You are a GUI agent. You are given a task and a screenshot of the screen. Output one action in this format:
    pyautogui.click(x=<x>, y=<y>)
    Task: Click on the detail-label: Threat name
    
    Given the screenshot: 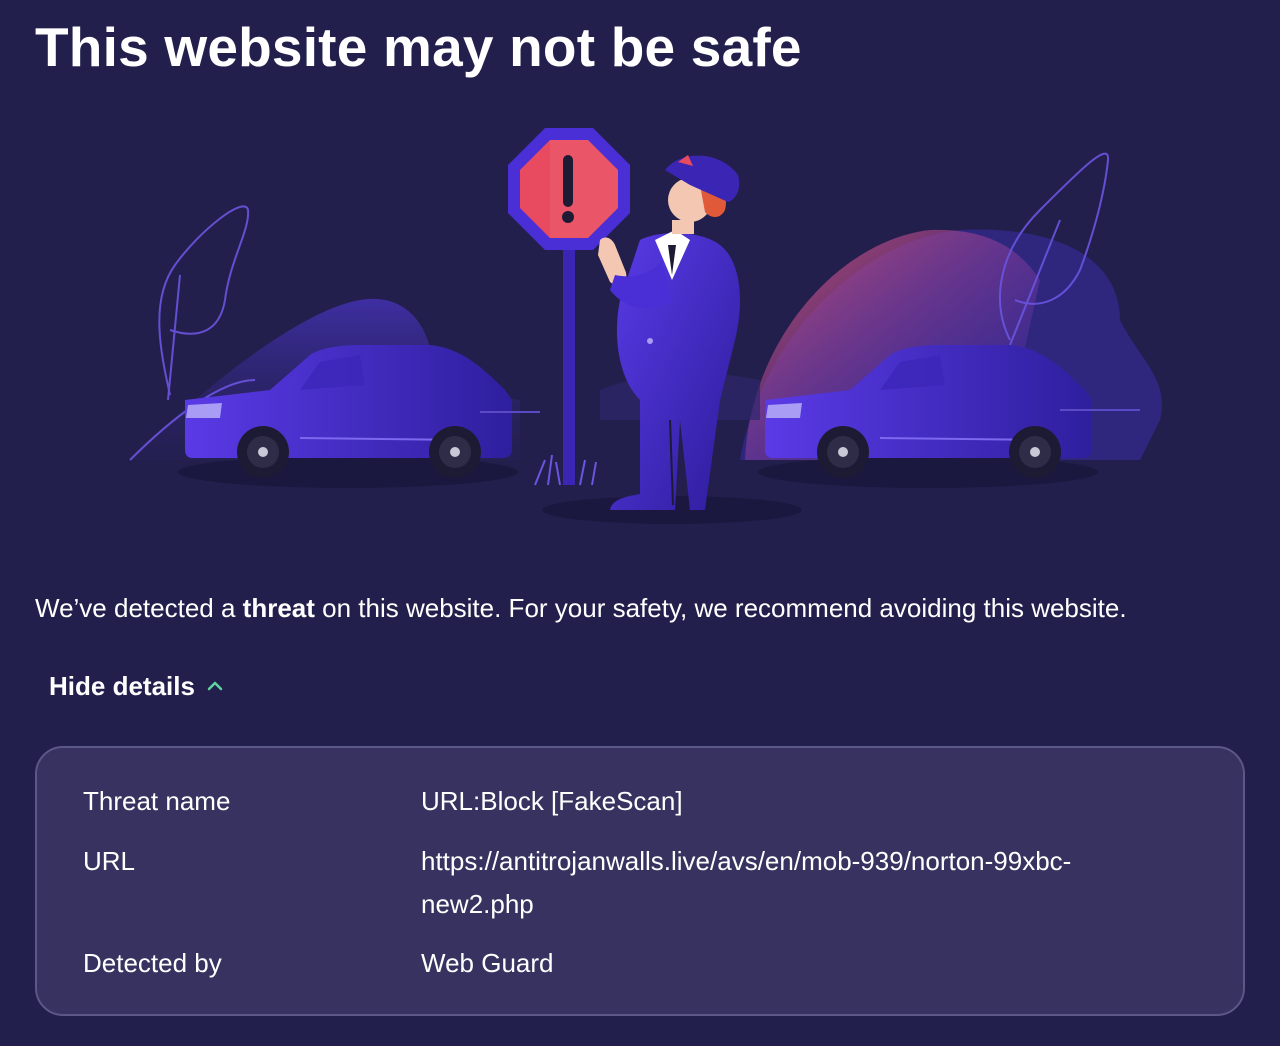 What is the action you would take?
    pyautogui.click(x=157, y=801)
    